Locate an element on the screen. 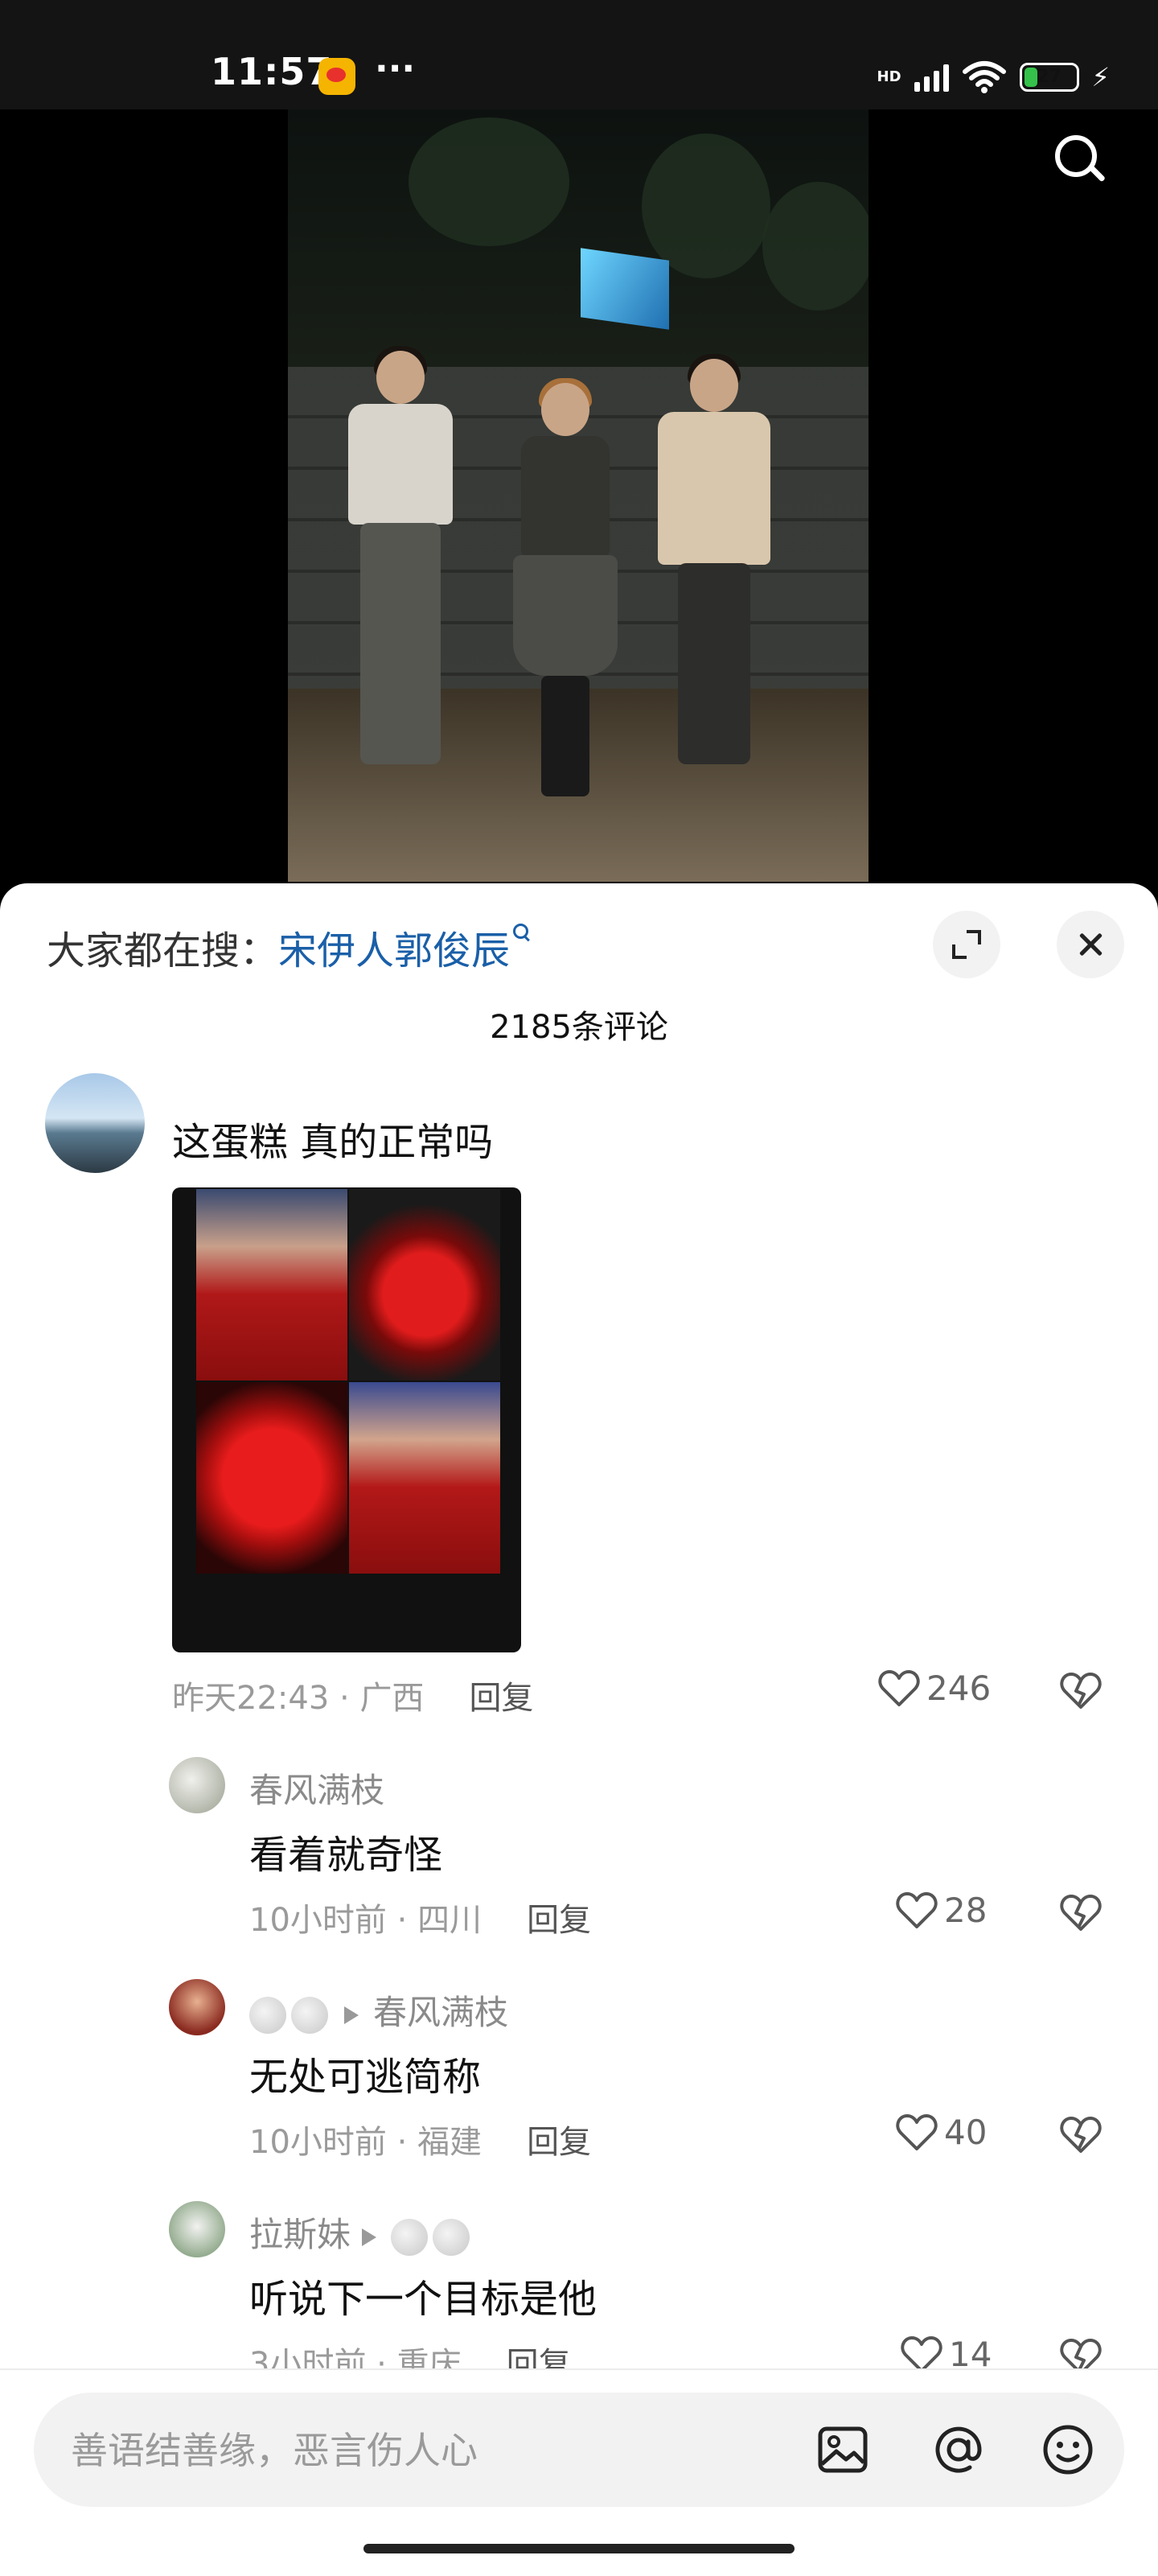 This screenshot has height=2576, width=1158. comment-count: 2185条评论 is located at coordinates (579, 1027).